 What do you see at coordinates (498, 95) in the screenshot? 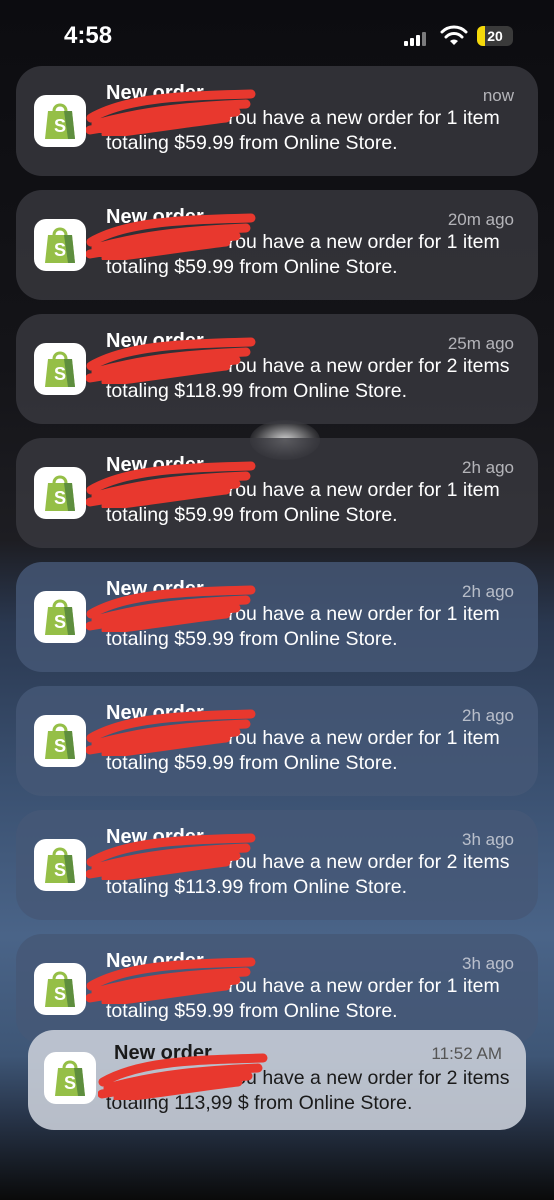
I see `notification-timestamp: now` at bounding box center [498, 95].